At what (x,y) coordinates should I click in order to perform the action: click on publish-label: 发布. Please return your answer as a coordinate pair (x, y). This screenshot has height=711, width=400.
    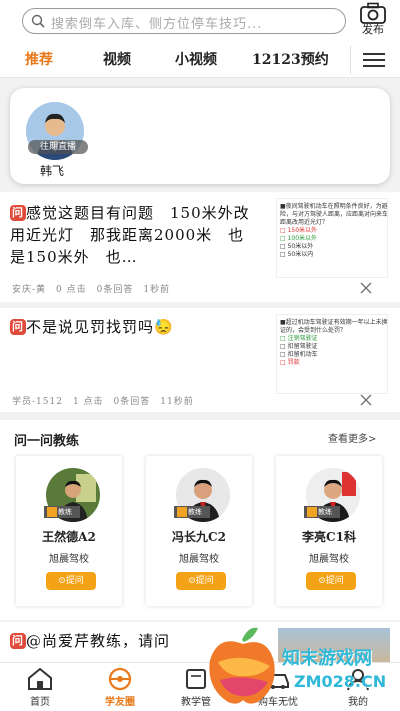
    Looking at the image, I should click on (373, 29).